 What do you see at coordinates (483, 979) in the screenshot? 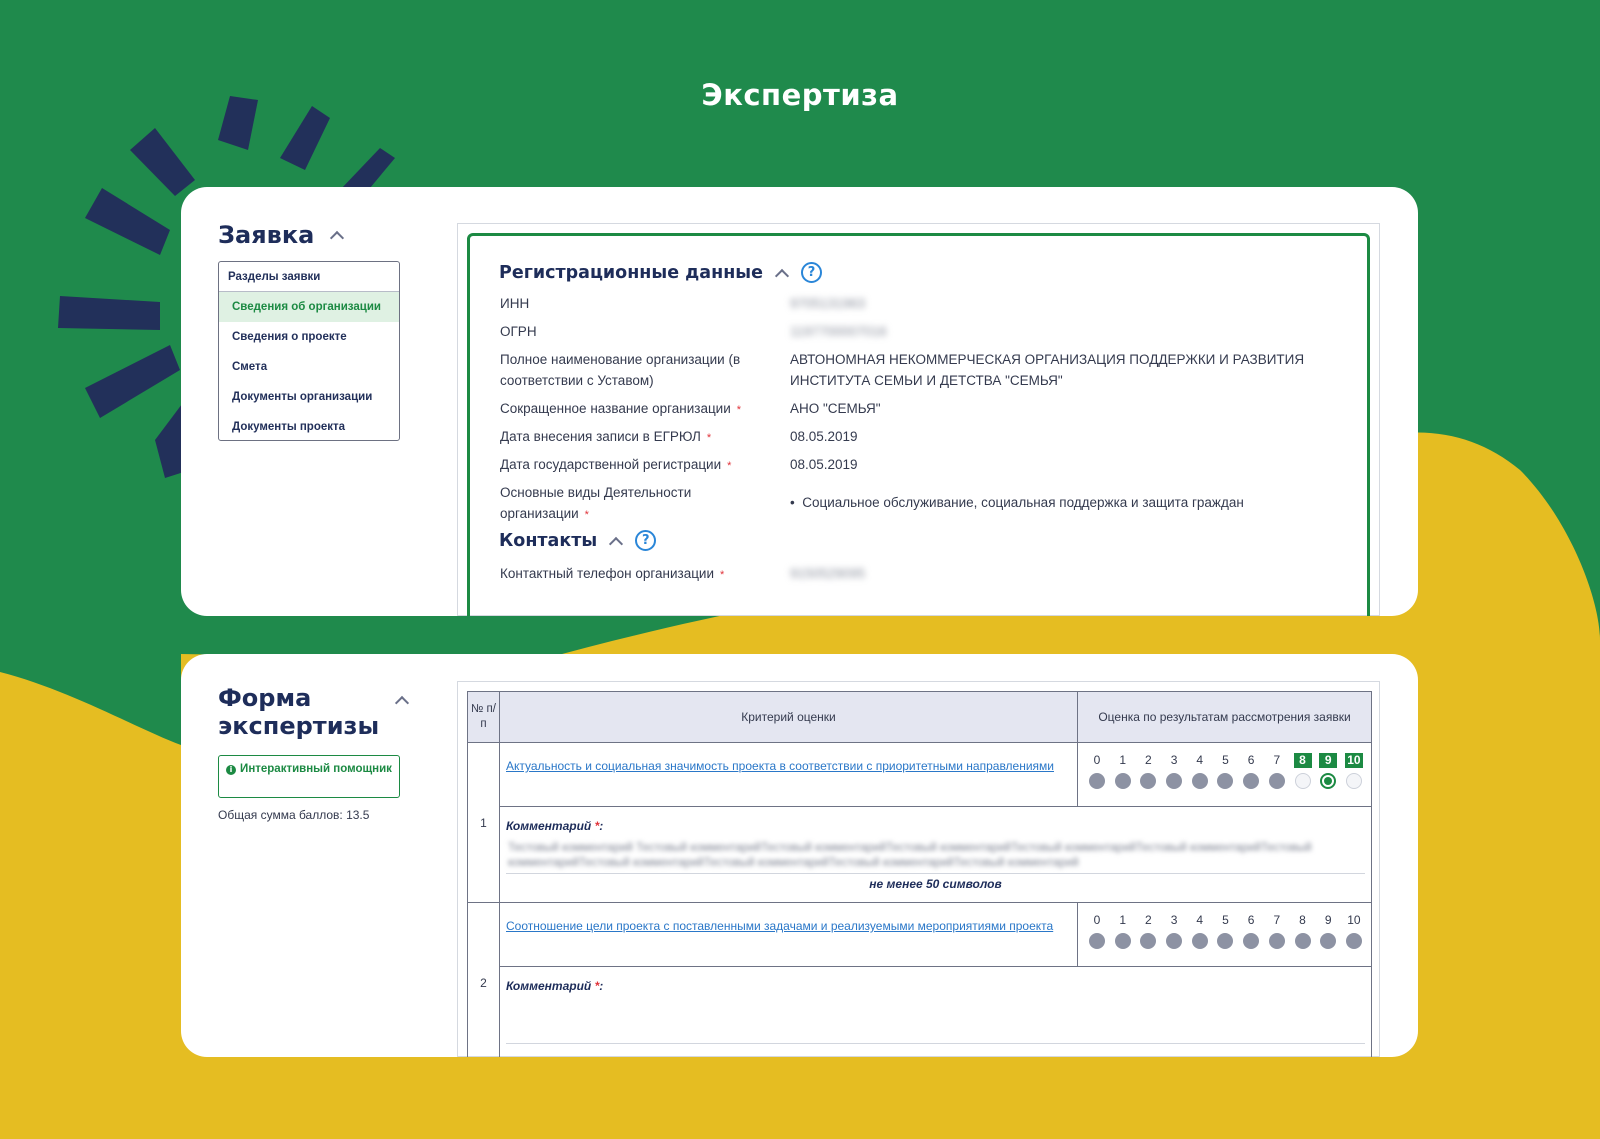
I see `row-number: 2` at bounding box center [483, 979].